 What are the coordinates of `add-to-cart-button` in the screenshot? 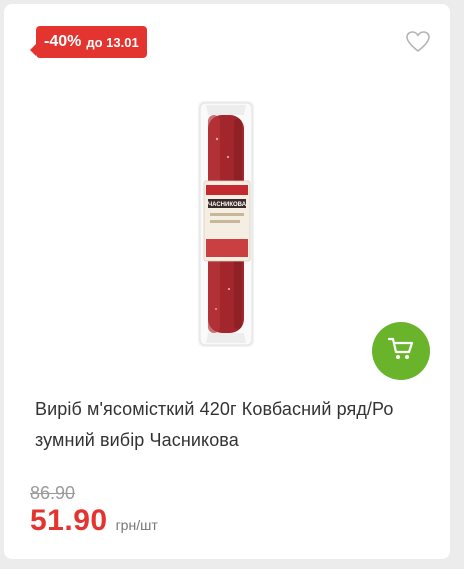 It's located at (401, 351).